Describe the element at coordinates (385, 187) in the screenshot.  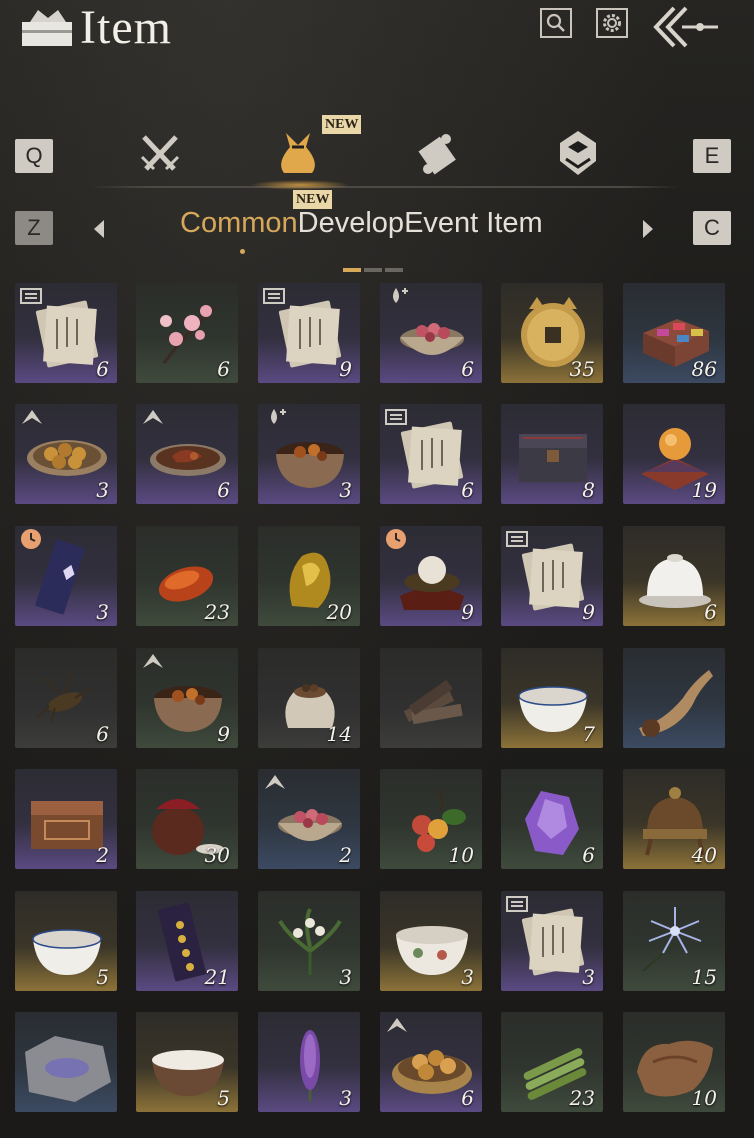
I see `tab-divider` at that location.